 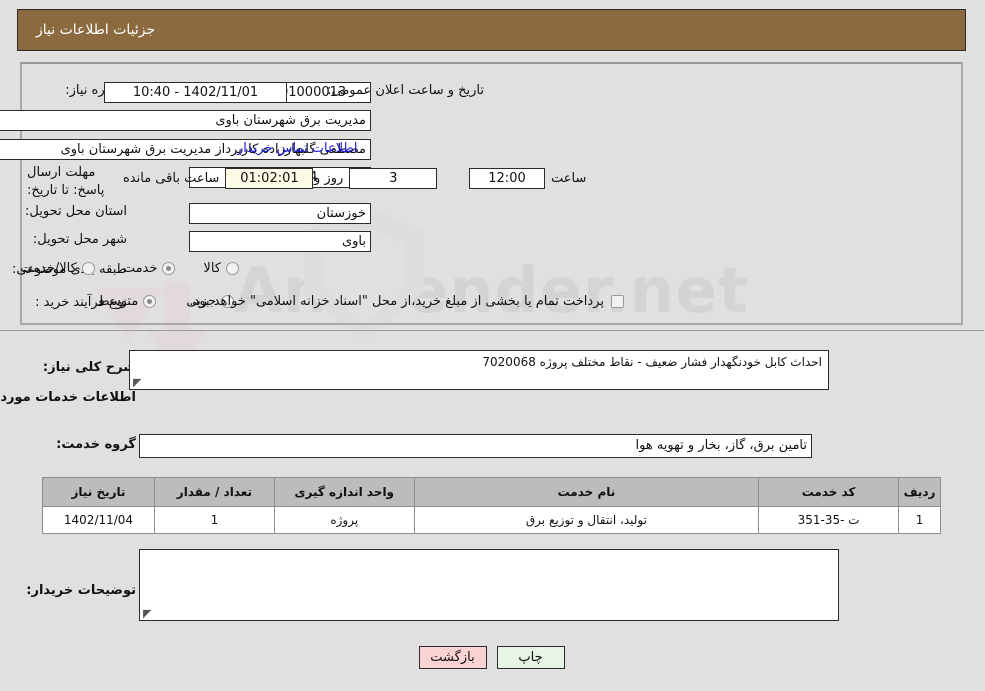 I want to click on cell-radif: 1, so click(x=920, y=520).